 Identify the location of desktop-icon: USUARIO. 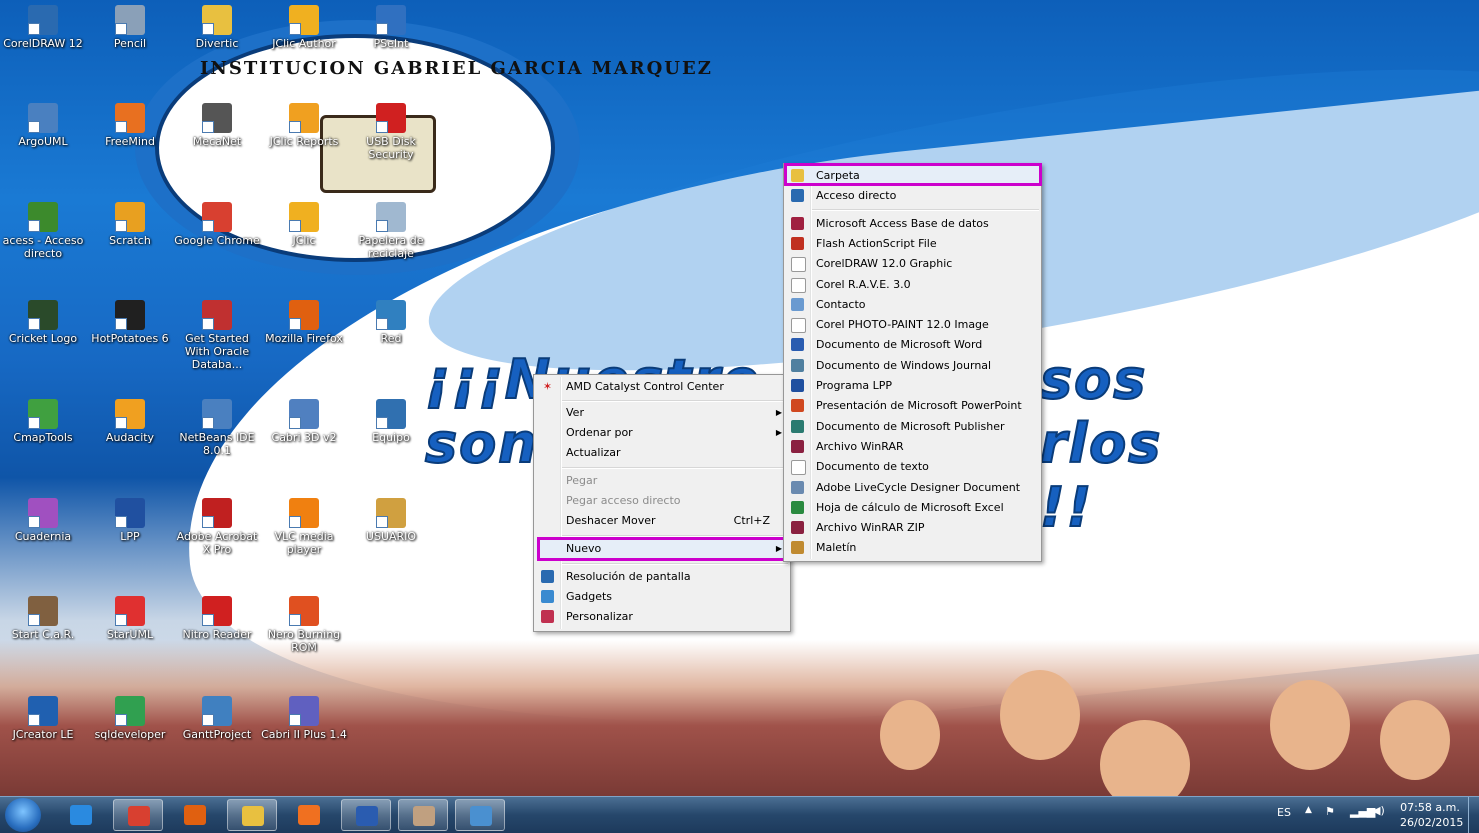
(391, 520).